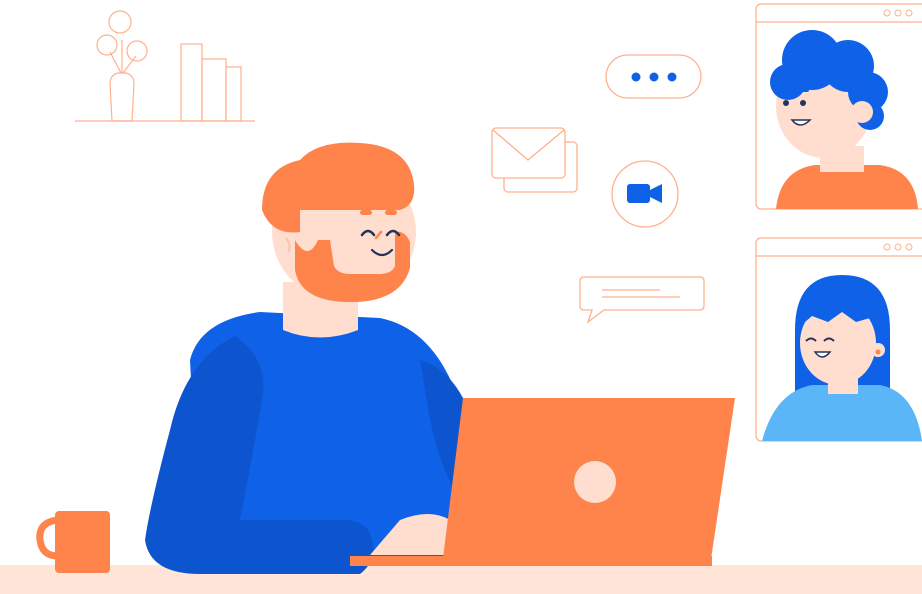  What do you see at coordinates (73, 542) in the screenshot?
I see `coffee-mug` at bounding box center [73, 542].